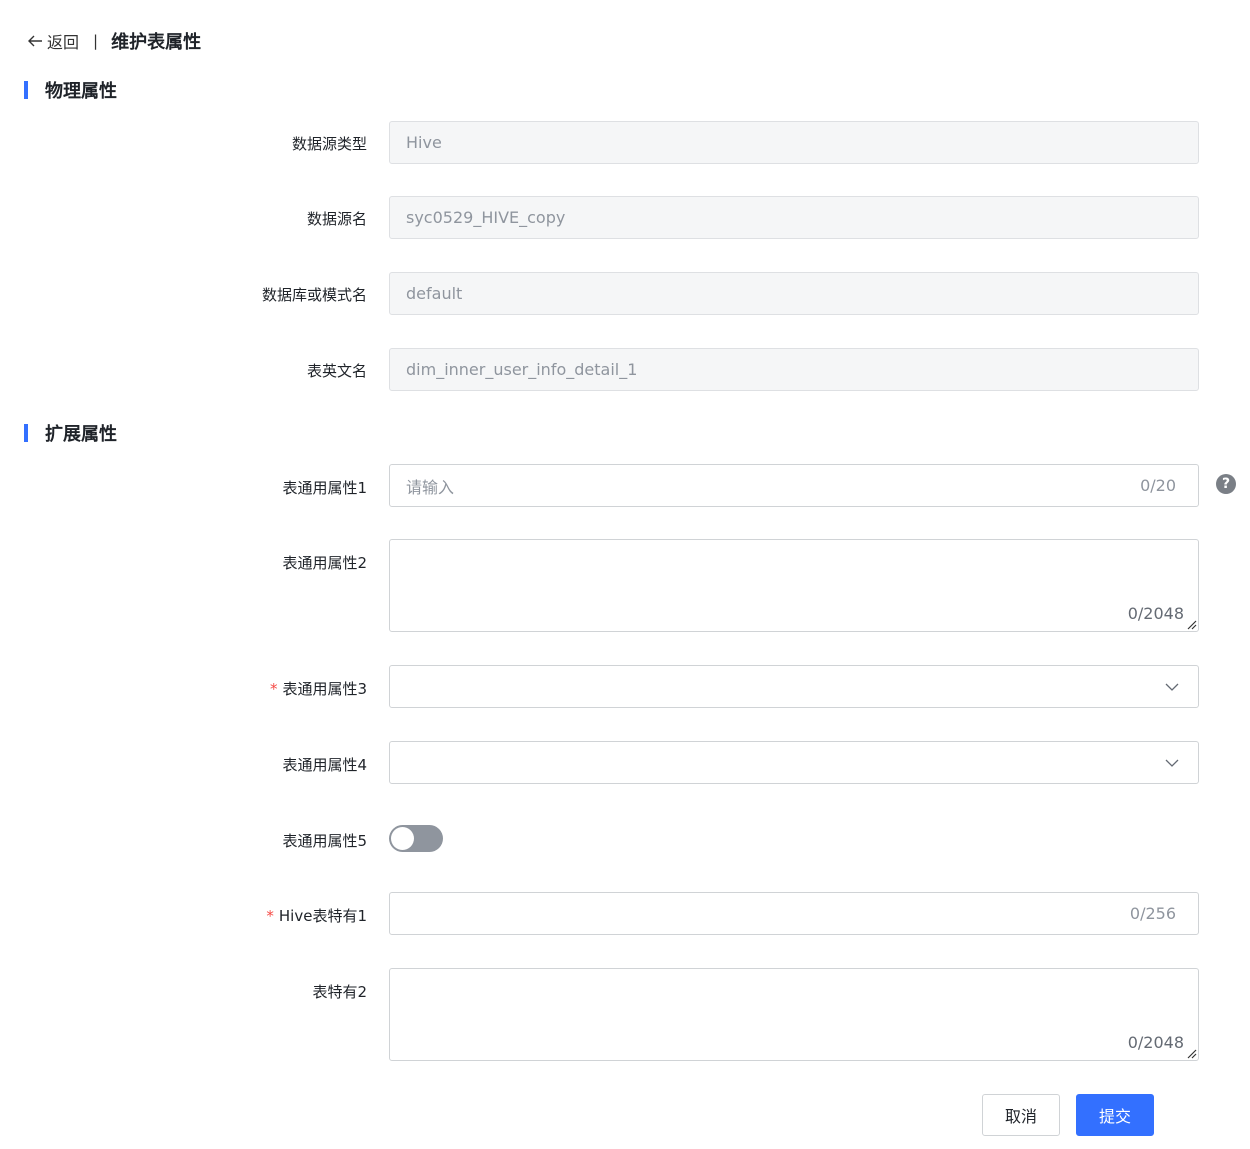  Describe the element at coordinates (324, 563) in the screenshot. I see `attr2-label: 表通用属性2` at that location.